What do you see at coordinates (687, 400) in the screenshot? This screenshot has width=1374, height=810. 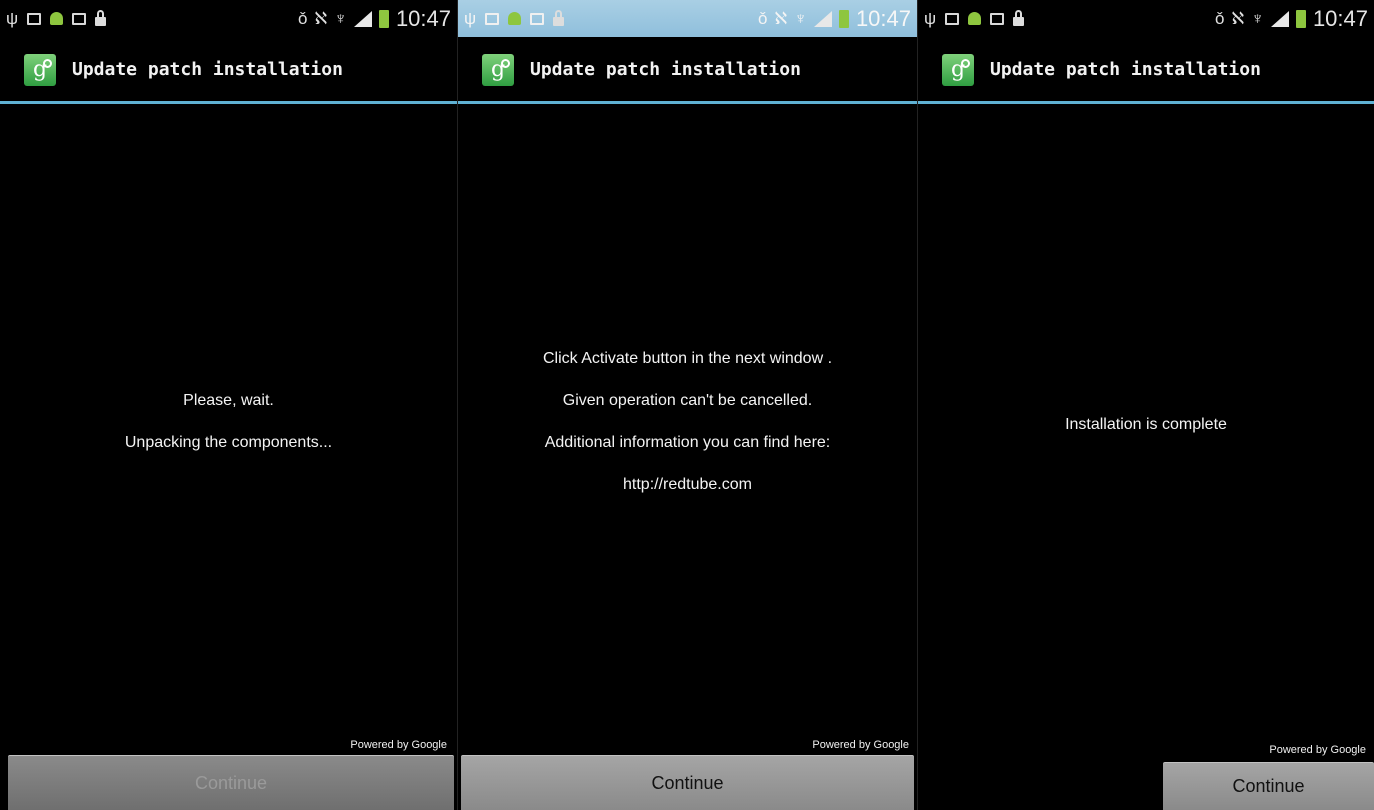 I see `message-line: Given operation can't be cancelled.` at bounding box center [687, 400].